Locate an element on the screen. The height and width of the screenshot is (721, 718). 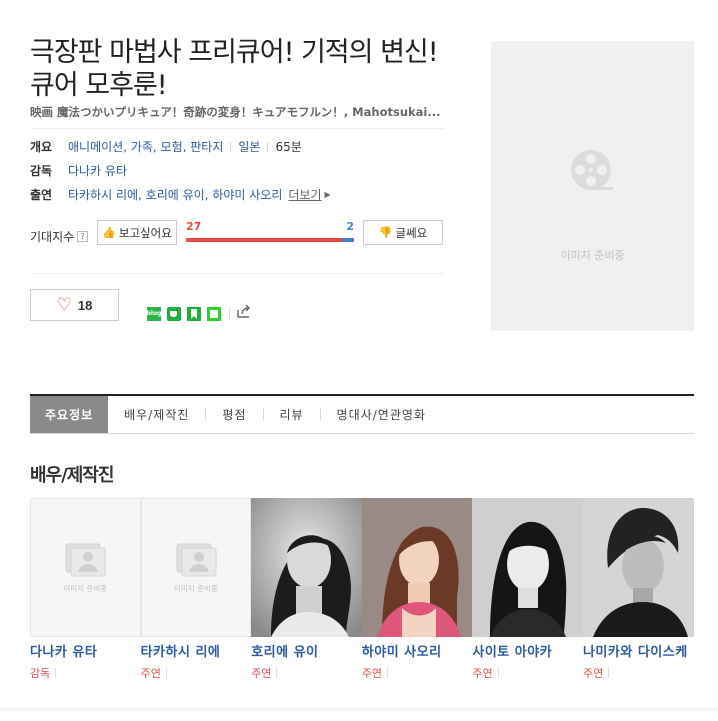
cast-card: 이미지 준비중 다나카 유타 감독 is located at coordinates (85, 589).